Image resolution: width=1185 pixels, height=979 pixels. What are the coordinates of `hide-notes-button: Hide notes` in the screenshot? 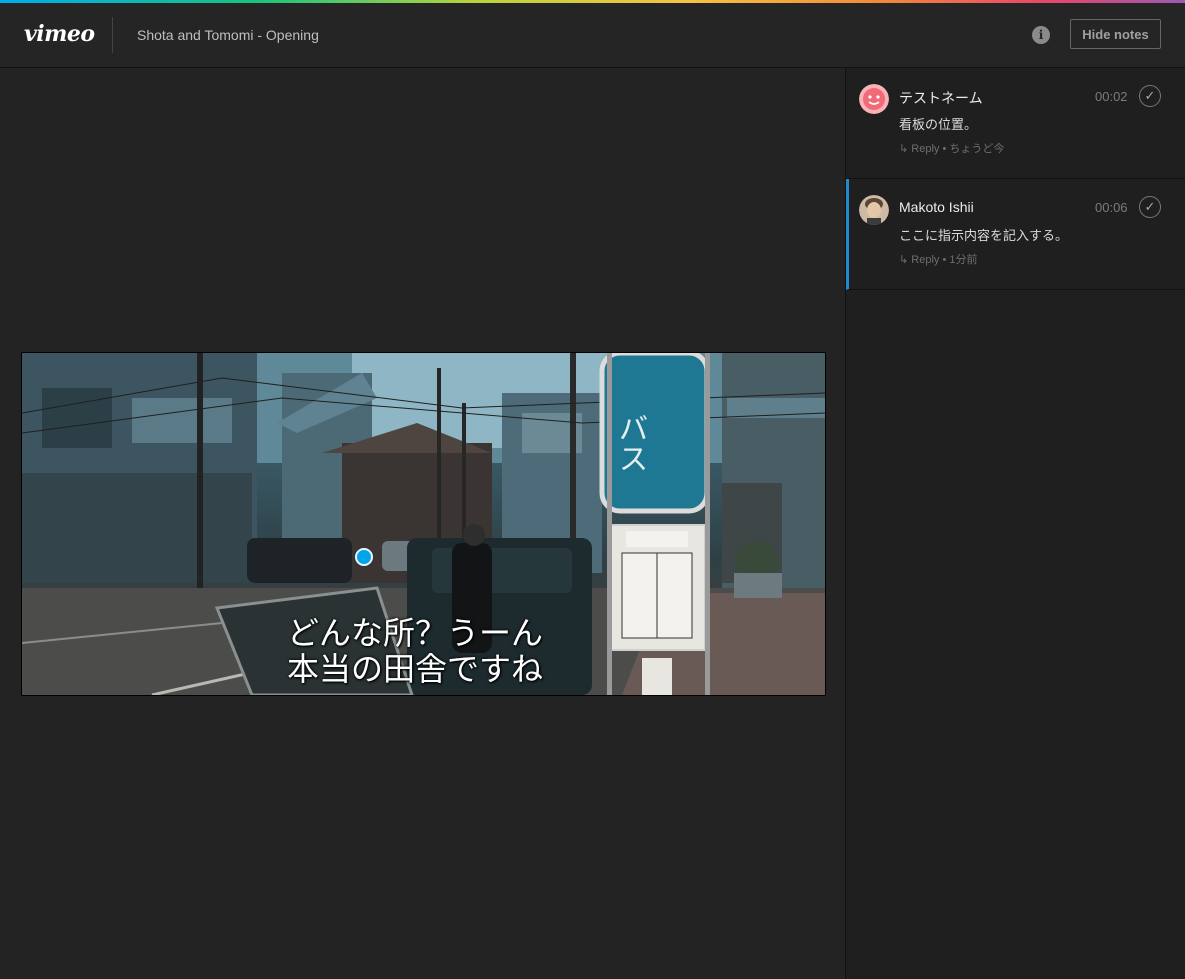 It's located at (1115, 34).